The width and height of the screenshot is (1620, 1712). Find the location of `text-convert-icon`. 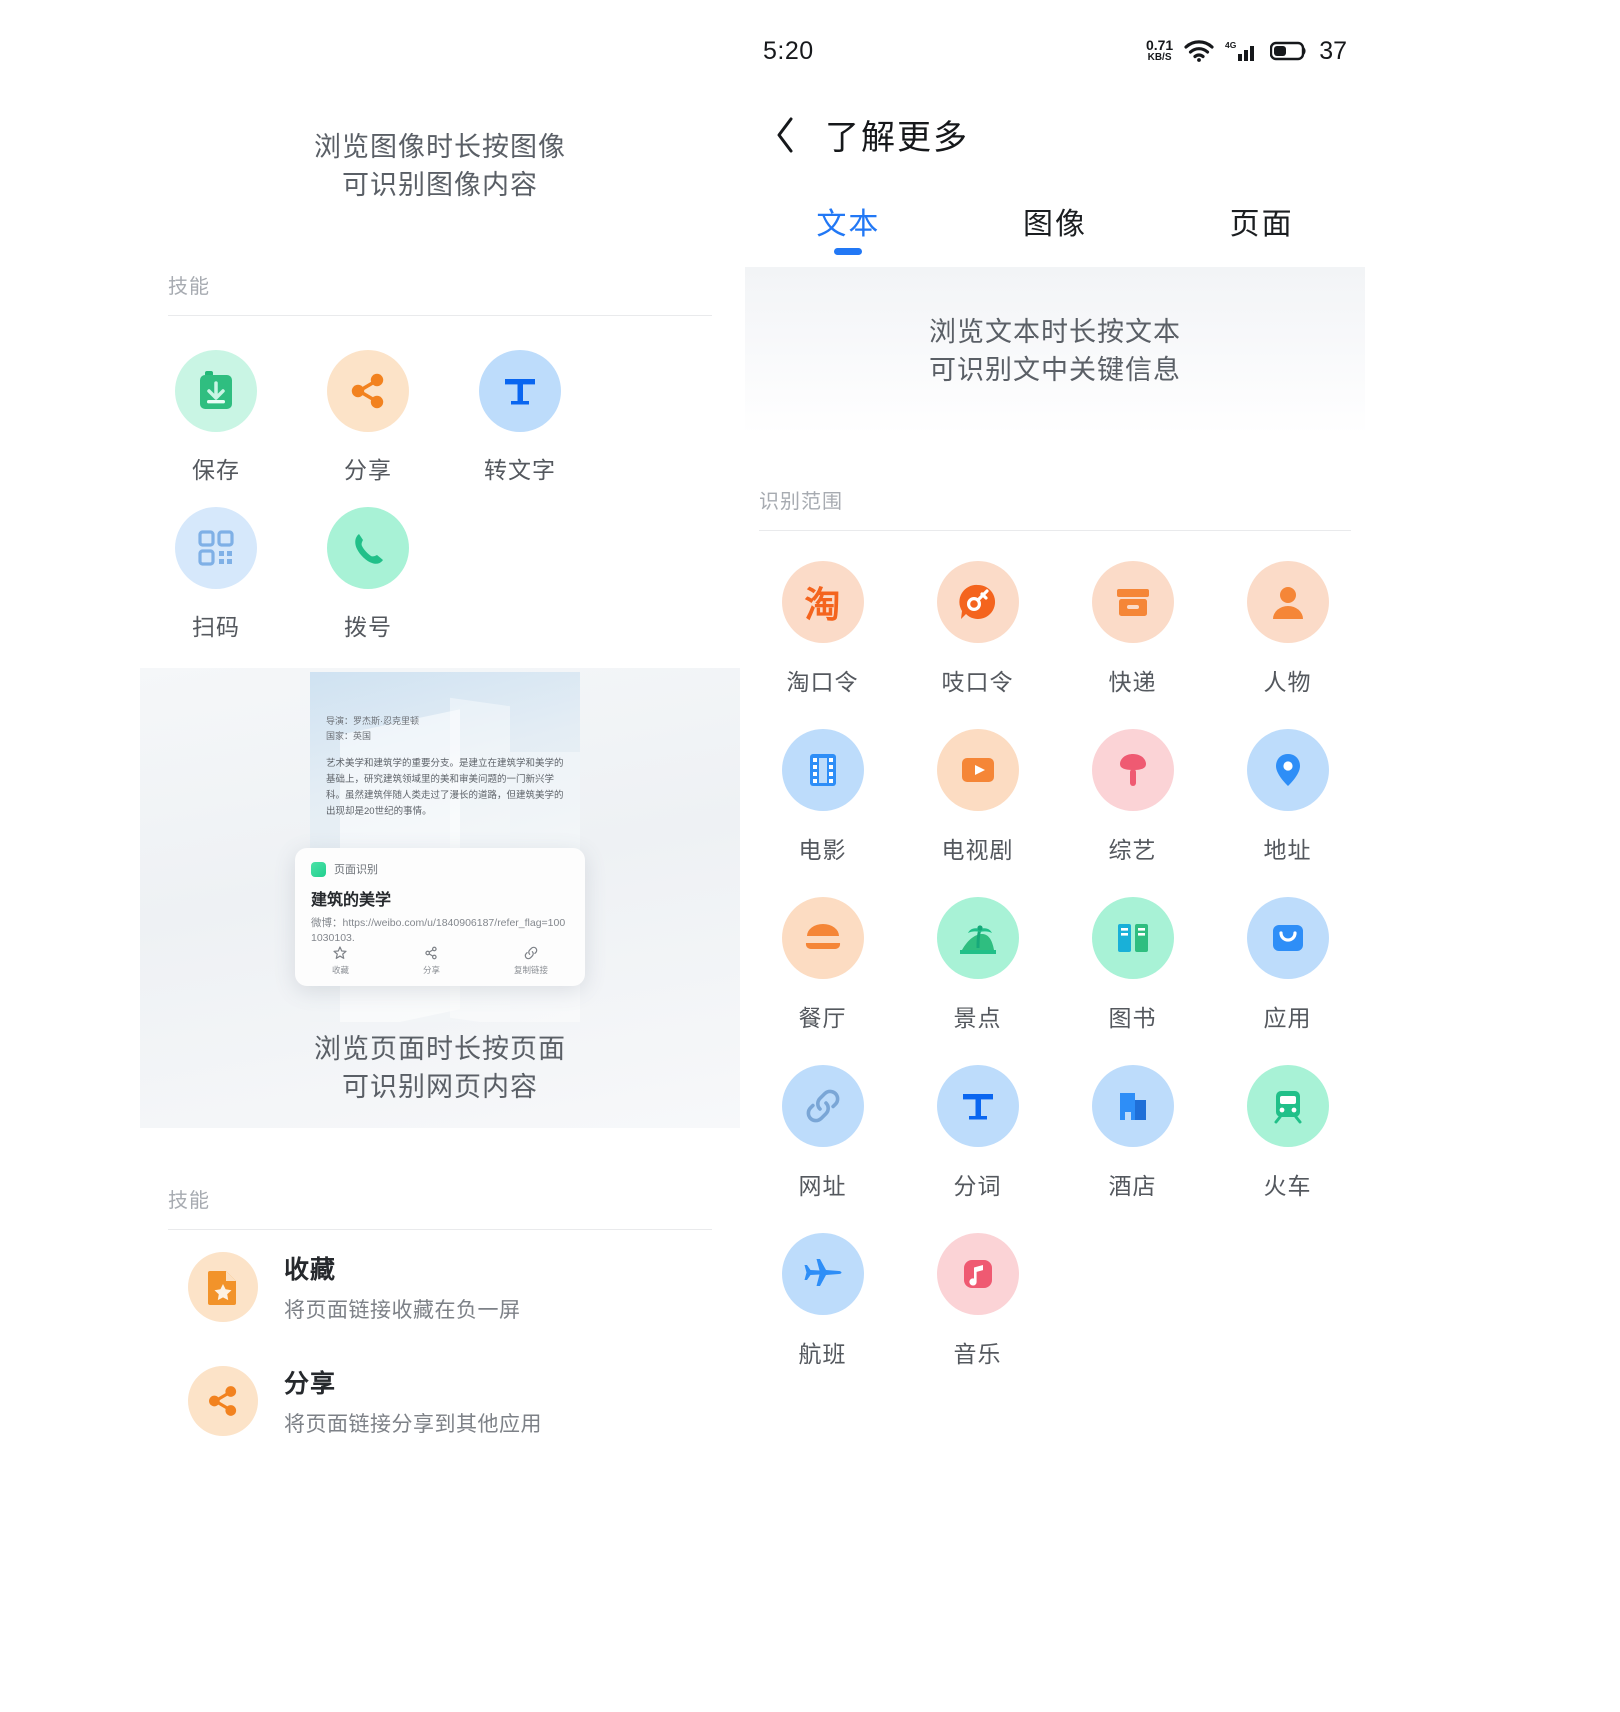

text-convert-icon is located at coordinates (520, 391).